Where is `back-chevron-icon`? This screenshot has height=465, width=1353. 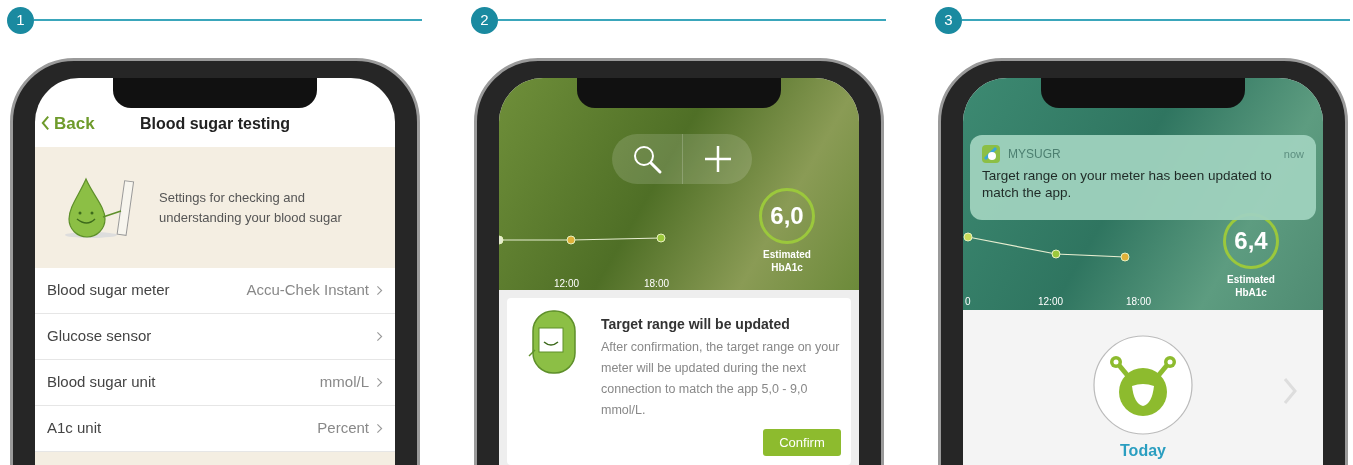
back-chevron-icon is located at coordinates (45, 123).